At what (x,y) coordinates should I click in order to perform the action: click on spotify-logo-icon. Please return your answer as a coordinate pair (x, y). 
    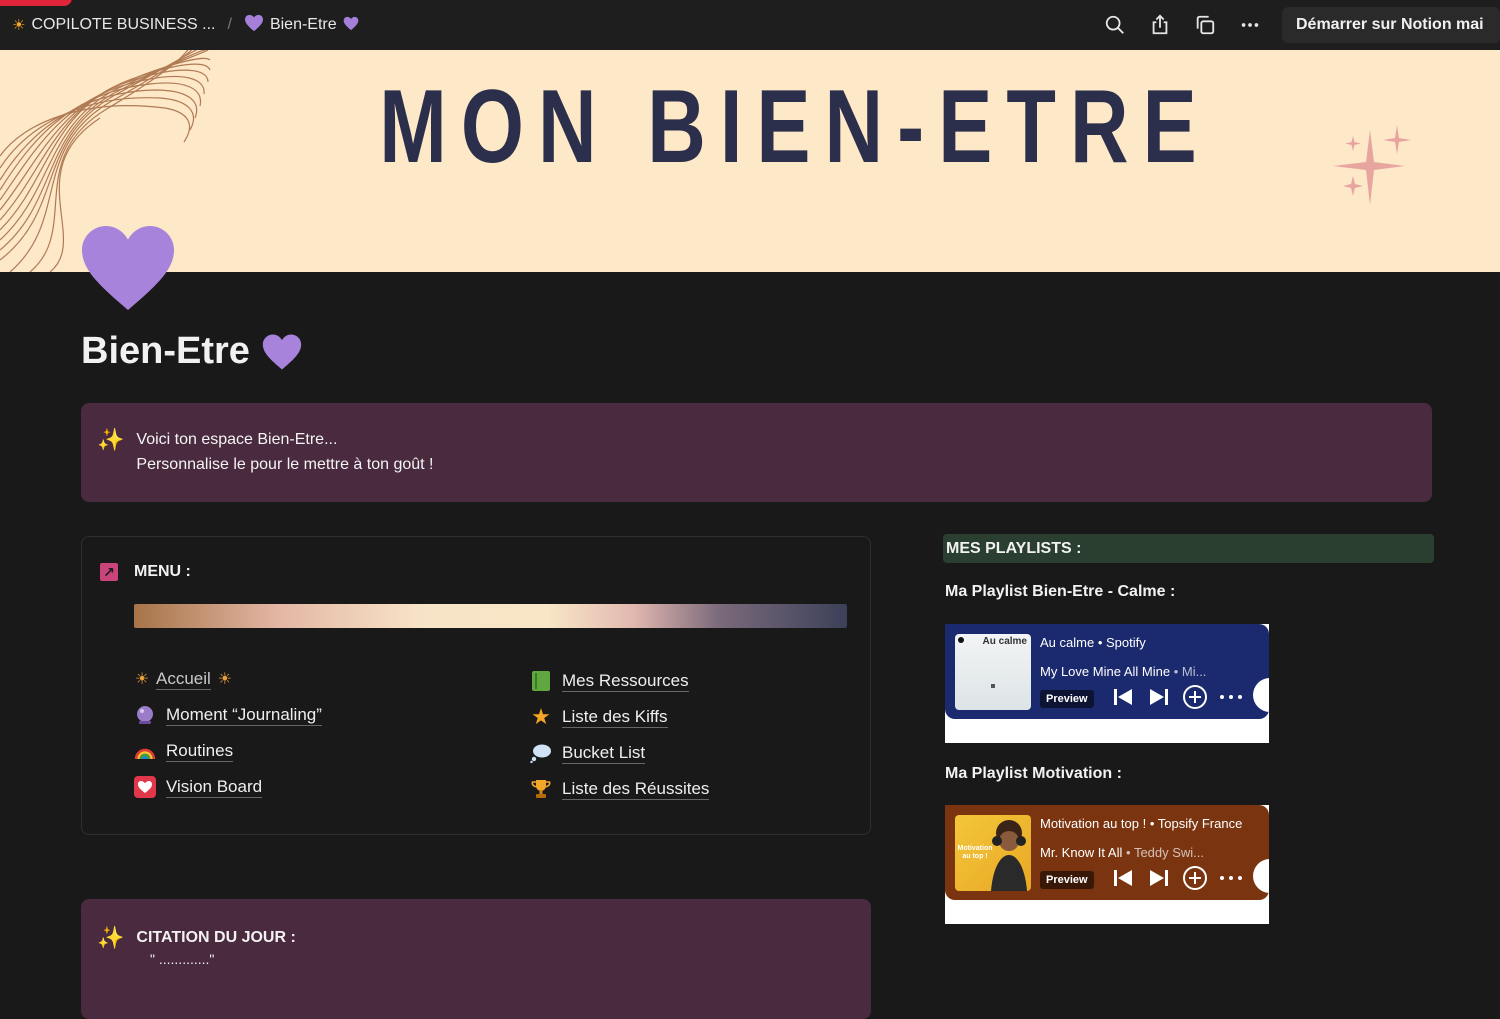
    Looking at the image, I should click on (961, 640).